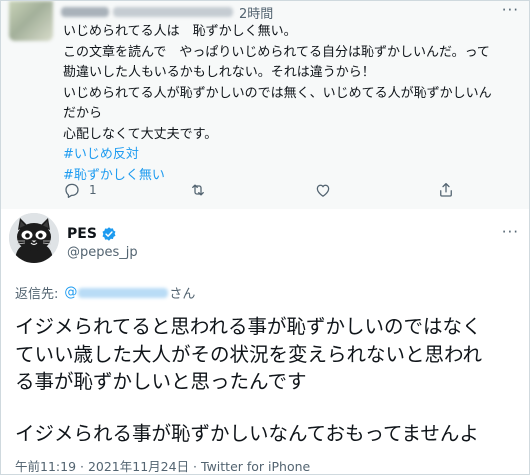 The image size is (530, 475). I want to click on author-name-text: PES, so click(82, 234).